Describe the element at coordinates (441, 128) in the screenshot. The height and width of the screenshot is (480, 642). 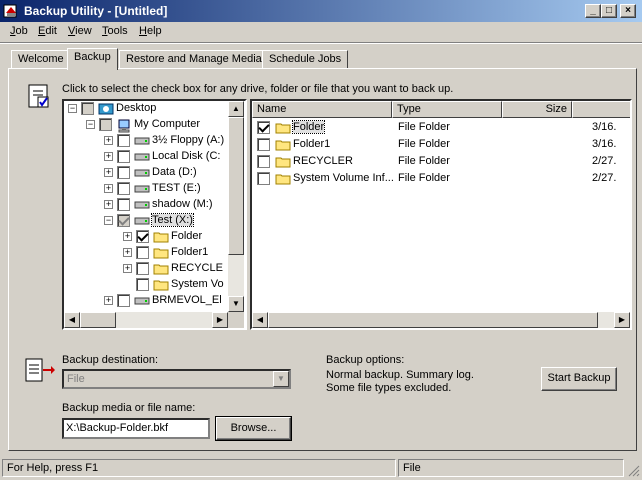
I see `list-item: Folder File Folder 3/16.` at that location.